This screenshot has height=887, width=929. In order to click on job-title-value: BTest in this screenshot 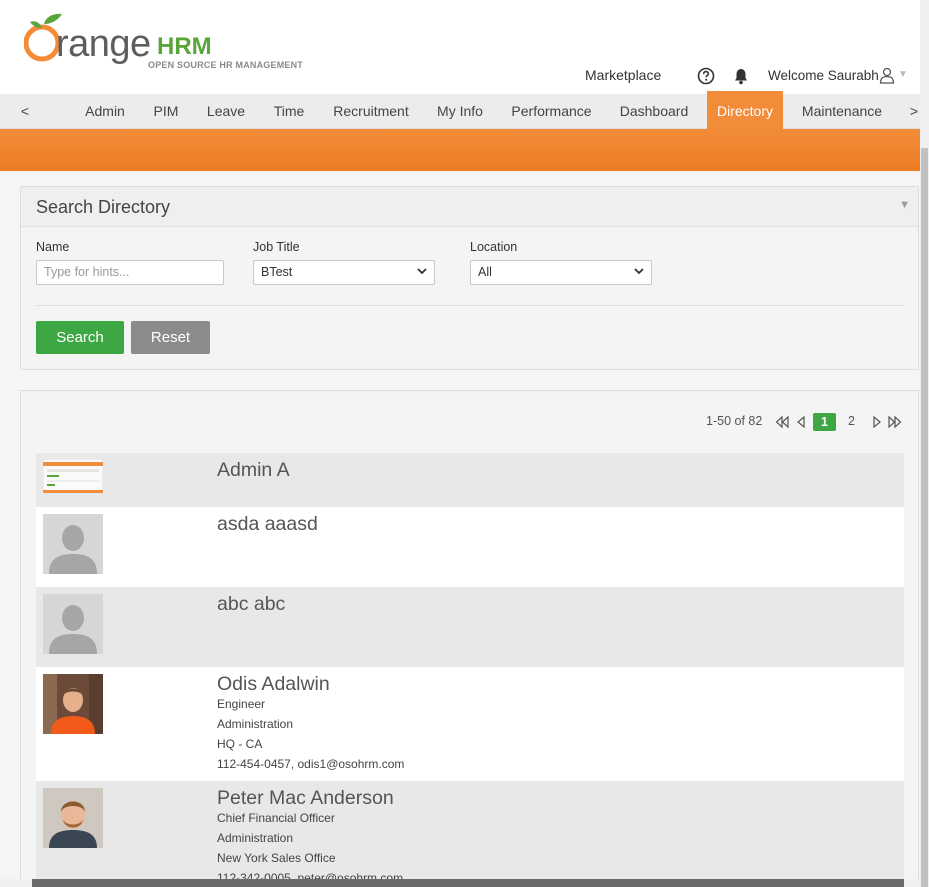, I will do `click(277, 272)`.